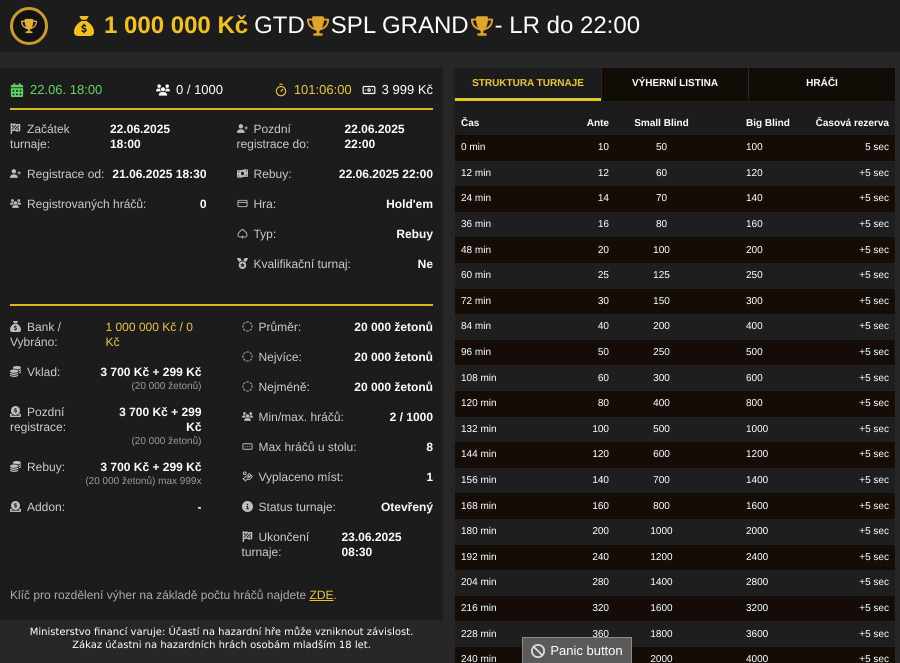 The width and height of the screenshot is (900, 663). What do you see at coordinates (199, 90) in the screenshot?
I see `stat-value: 0 / 1000` at bounding box center [199, 90].